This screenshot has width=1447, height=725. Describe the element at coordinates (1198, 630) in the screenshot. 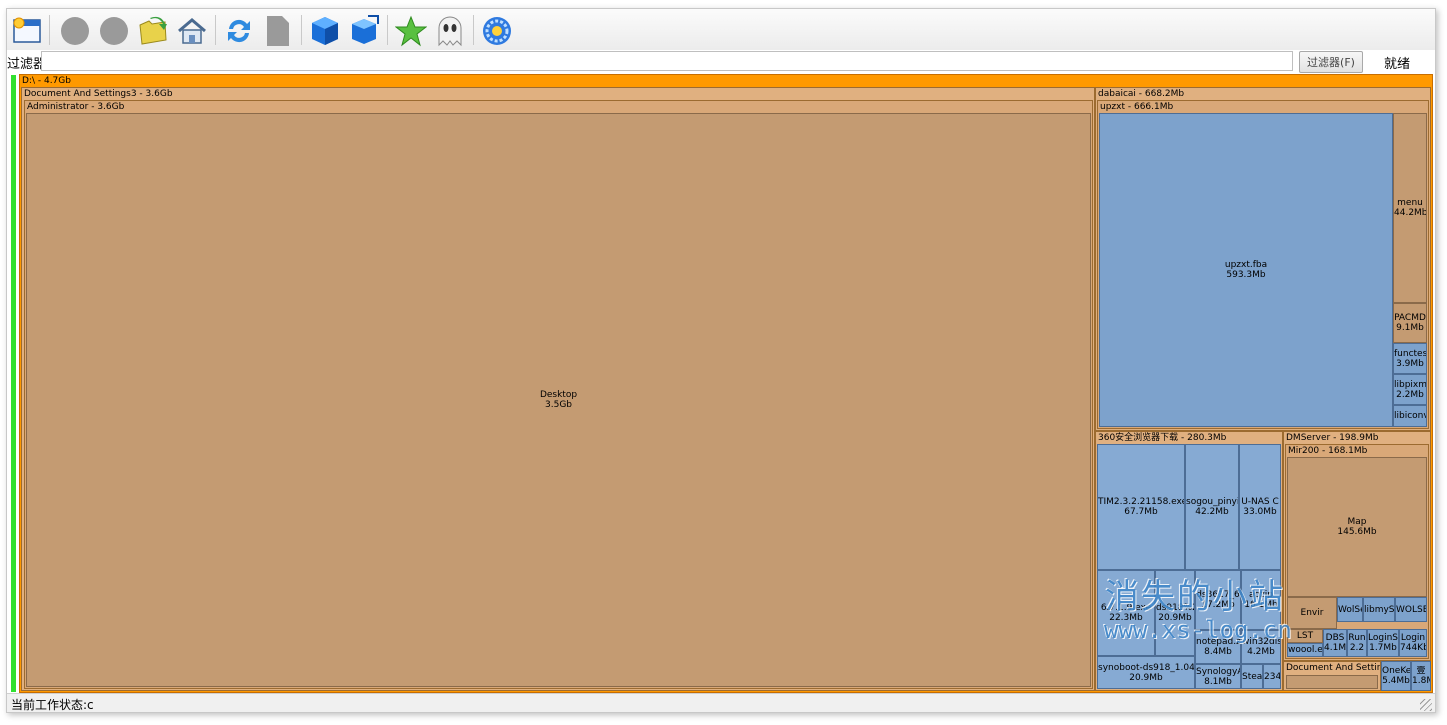

I see `watermark-url: www.xs-log.cn` at that location.